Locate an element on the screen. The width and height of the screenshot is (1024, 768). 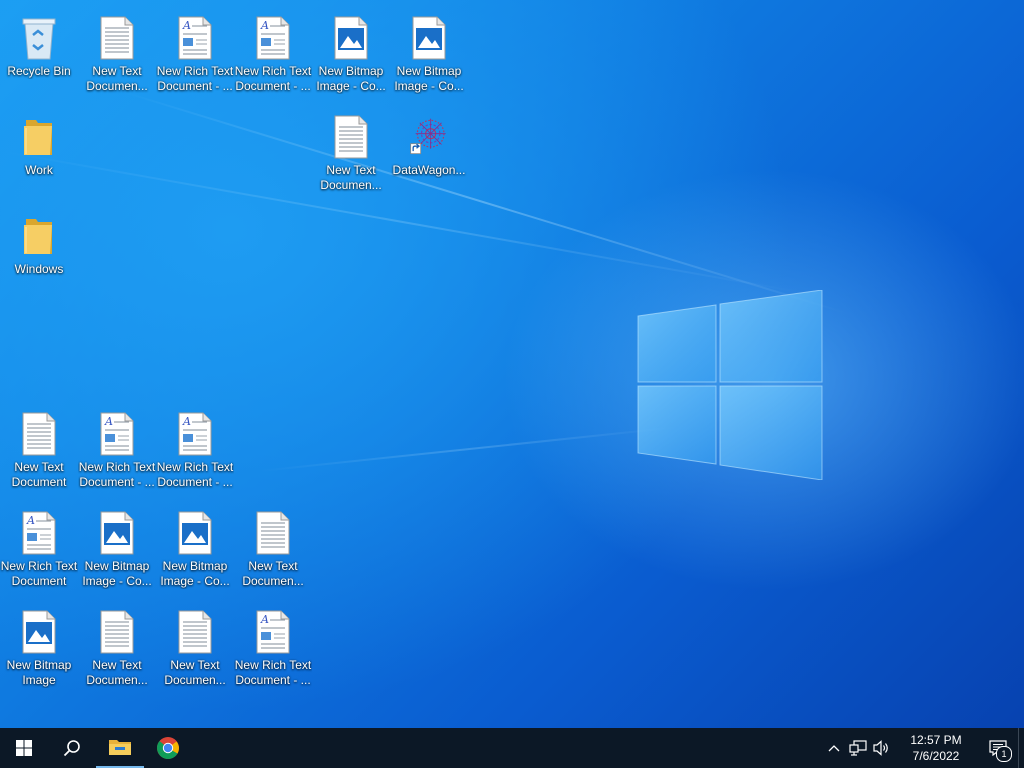
system-tray: 12:57 PM 7/6/2022 1 is located at coordinates (923, 748).